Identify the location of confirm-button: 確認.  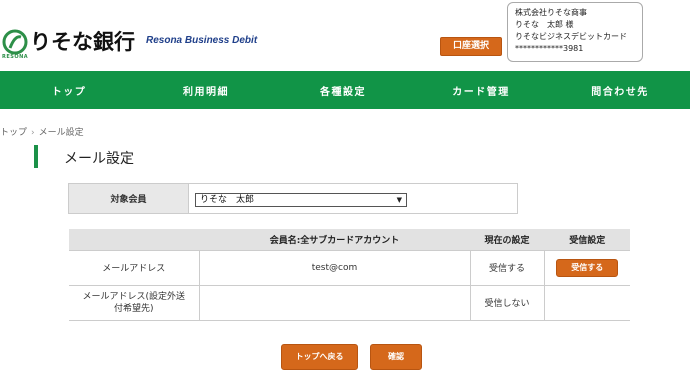
(396, 357).